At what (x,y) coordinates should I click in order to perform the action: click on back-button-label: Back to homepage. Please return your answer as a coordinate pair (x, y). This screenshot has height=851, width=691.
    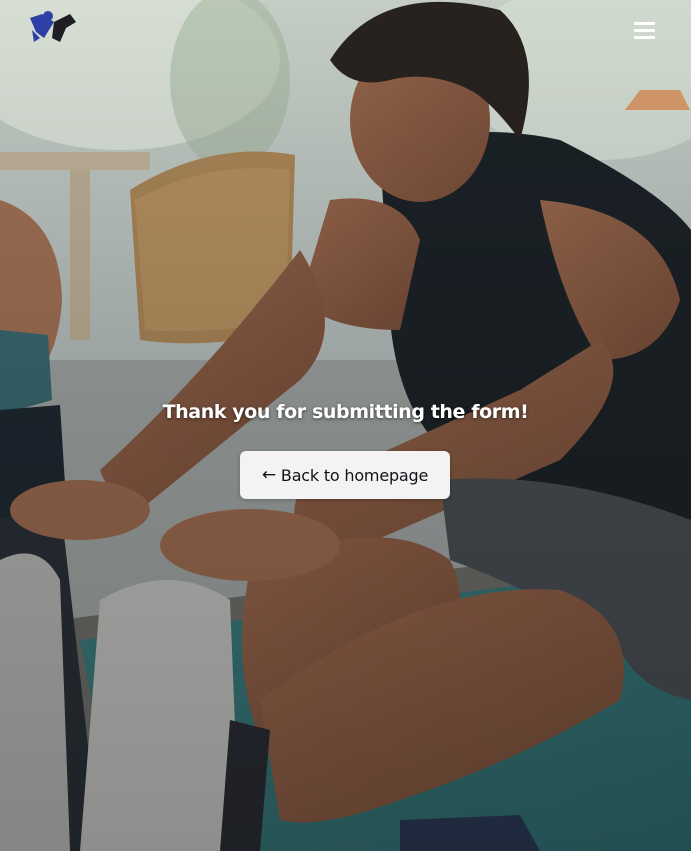
    Looking at the image, I should click on (354, 475).